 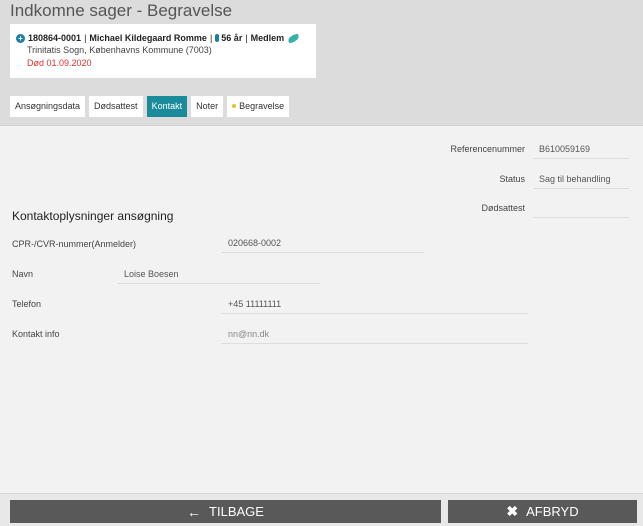 What do you see at coordinates (374, 304) in the screenshot?
I see `phone-field: +45 11111111` at bounding box center [374, 304].